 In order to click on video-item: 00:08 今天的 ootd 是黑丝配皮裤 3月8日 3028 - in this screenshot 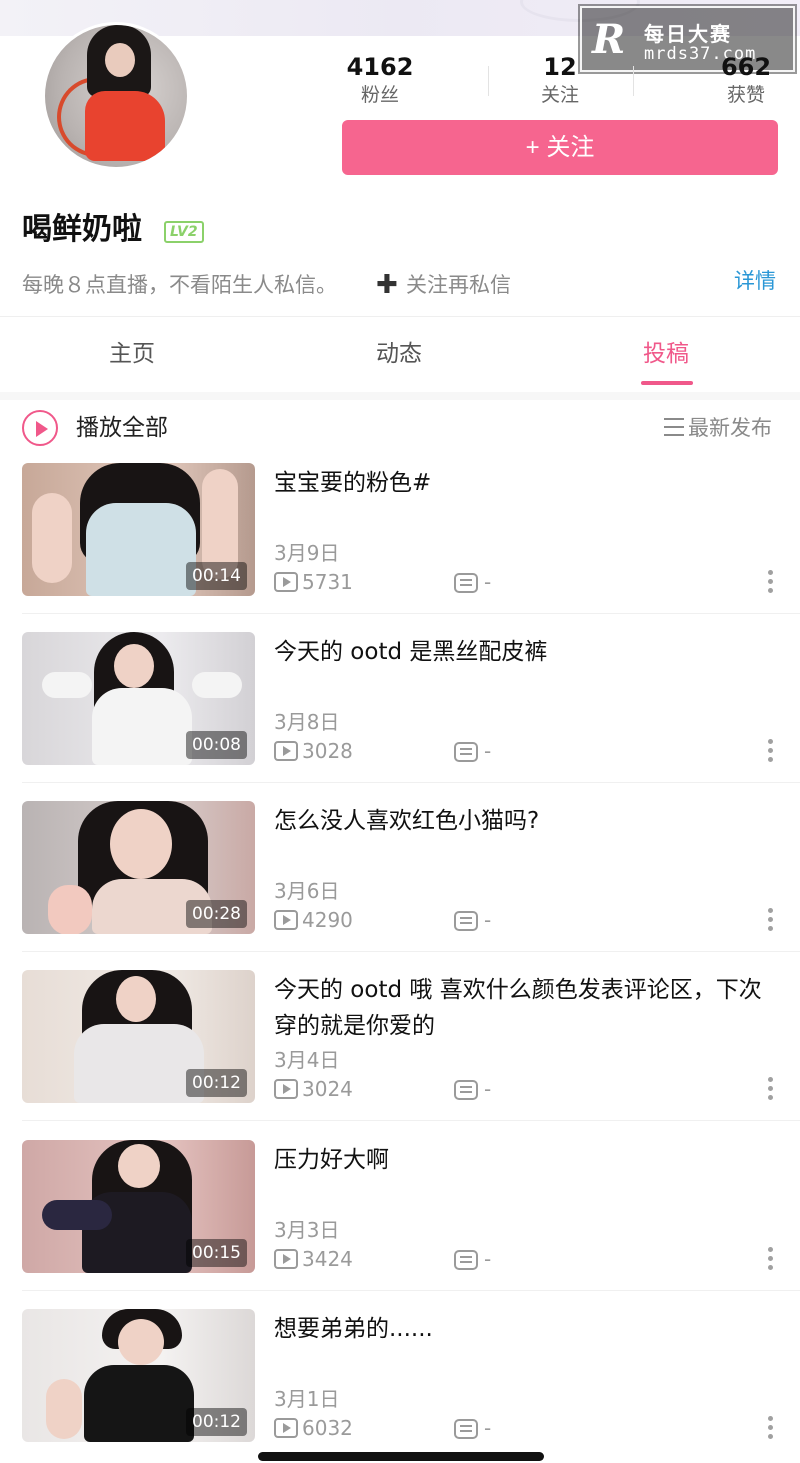, I will do `click(400, 716)`.